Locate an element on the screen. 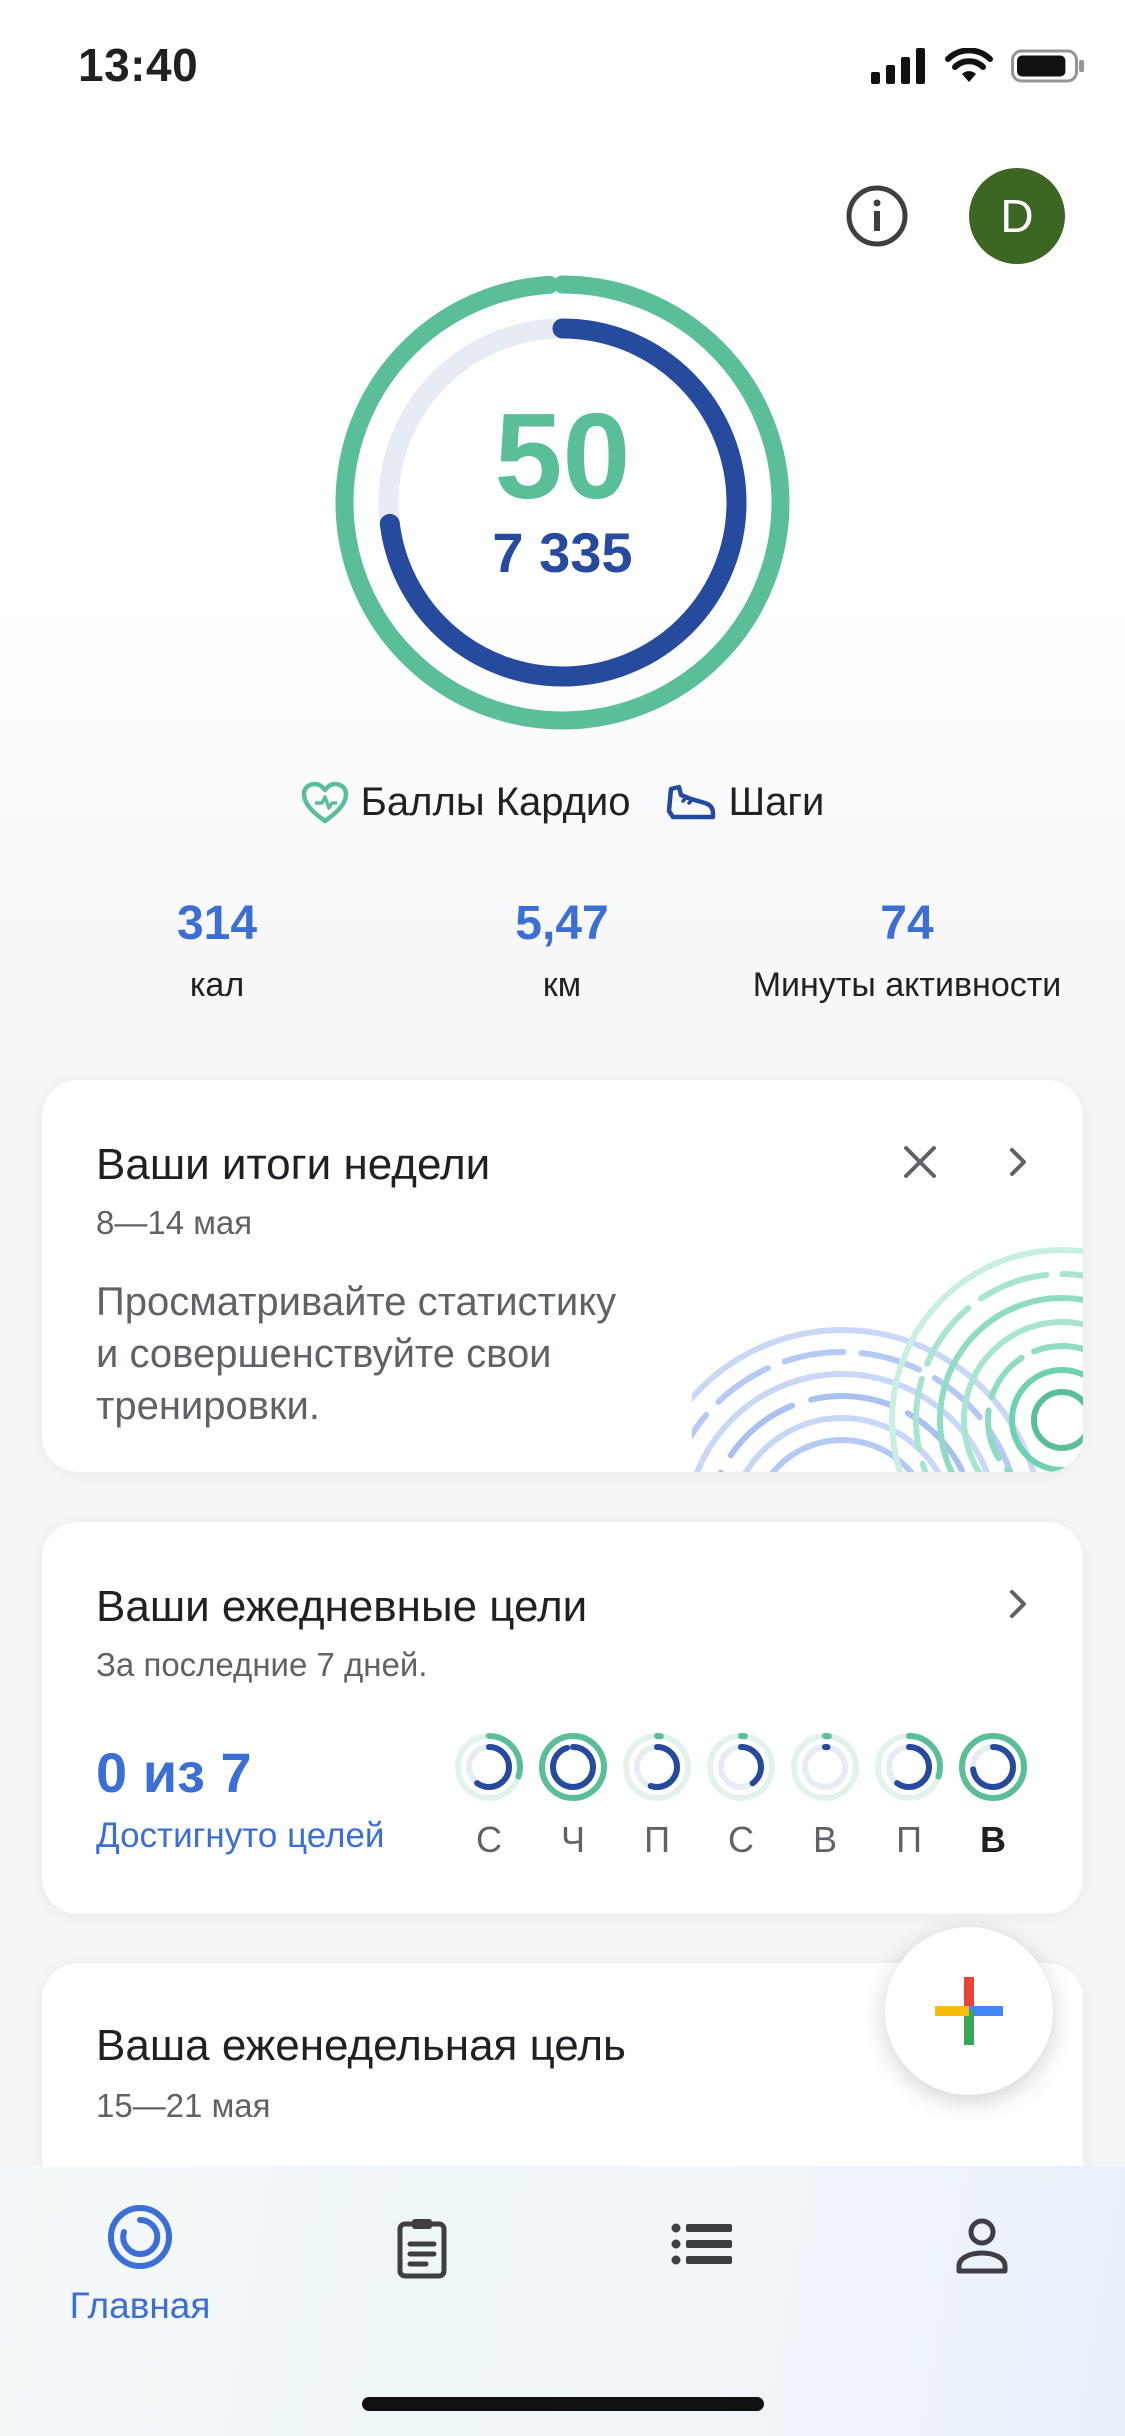 The width and height of the screenshot is (1125, 2436). close-icon is located at coordinates (920, 1162).